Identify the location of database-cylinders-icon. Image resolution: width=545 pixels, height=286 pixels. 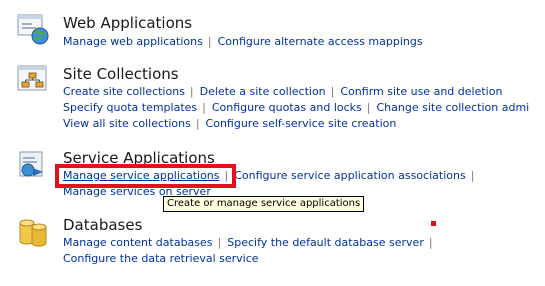
(33, 233).